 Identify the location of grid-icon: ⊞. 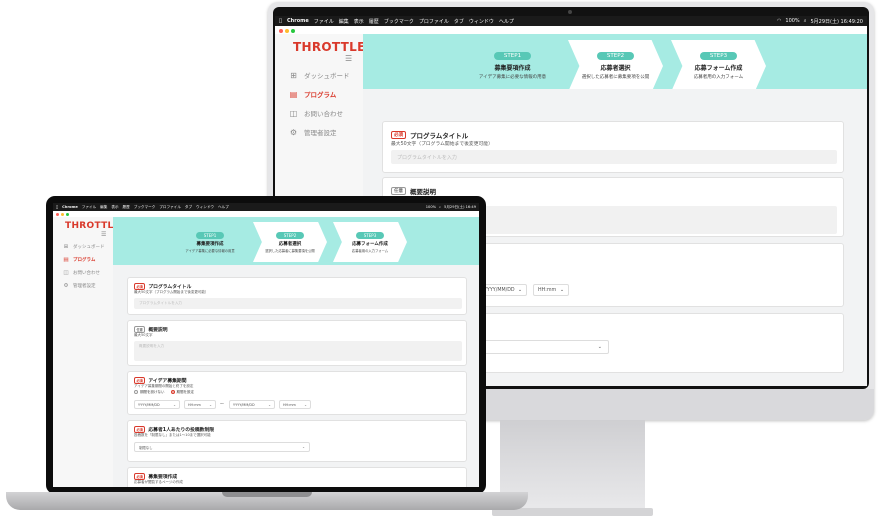
(293, 75).